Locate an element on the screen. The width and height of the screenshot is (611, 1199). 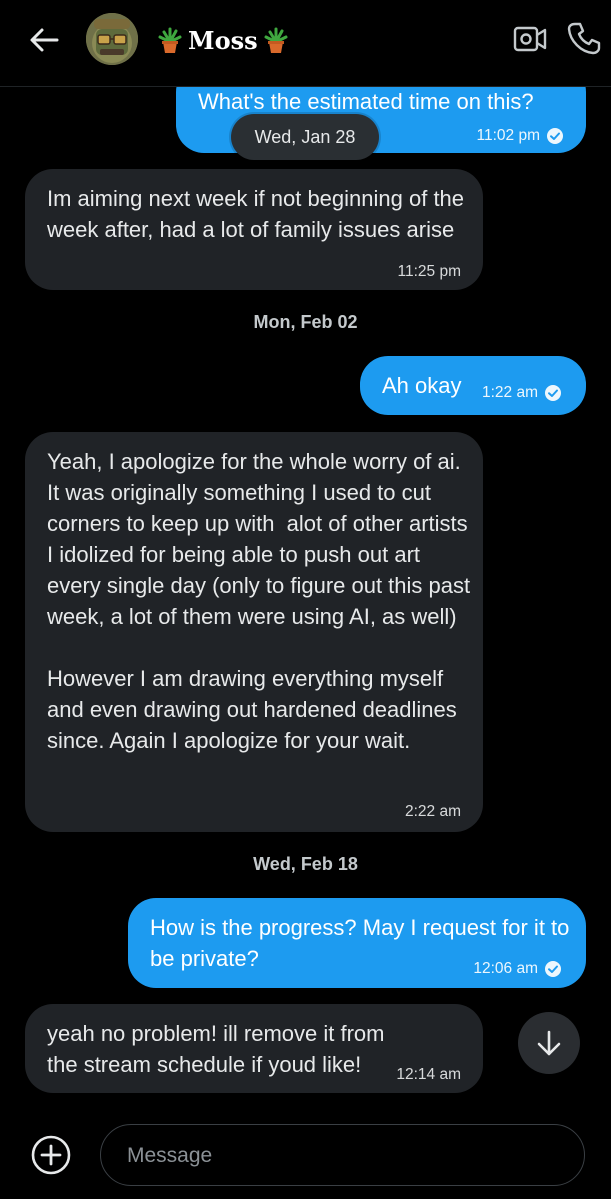
arrow-down-icon is located at coordinates (549, 1043).